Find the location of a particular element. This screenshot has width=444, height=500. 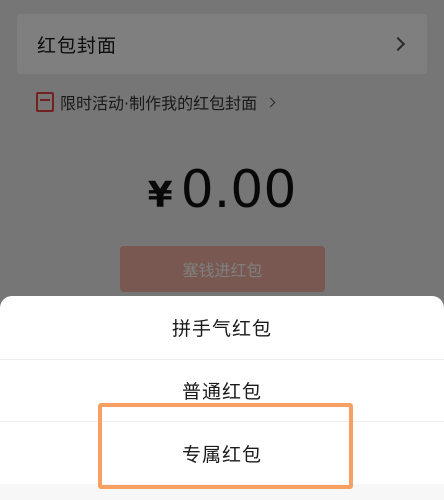

sheet-item-normal-red-packet: 普通红包 is located at coordinates (222, 391).